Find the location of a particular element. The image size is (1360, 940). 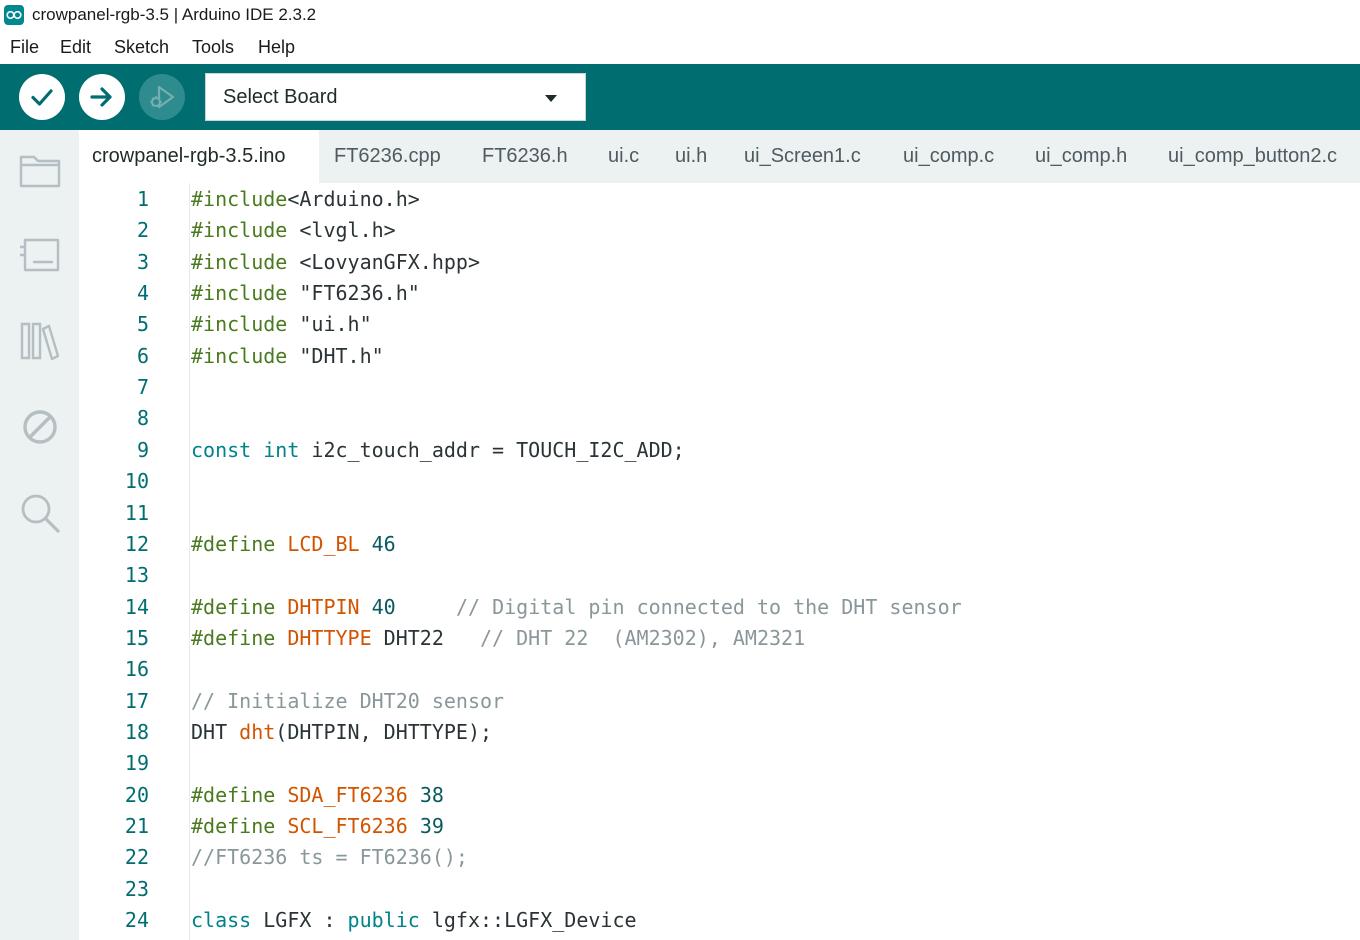

tab-ui-h: ui.h is located at coordinates (691, 156).